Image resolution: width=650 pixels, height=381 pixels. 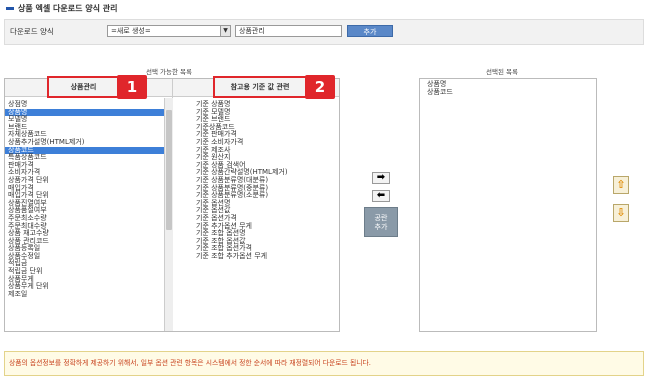 I want to click on list-item: 상품무게 단위, so click(x=85, y=287).